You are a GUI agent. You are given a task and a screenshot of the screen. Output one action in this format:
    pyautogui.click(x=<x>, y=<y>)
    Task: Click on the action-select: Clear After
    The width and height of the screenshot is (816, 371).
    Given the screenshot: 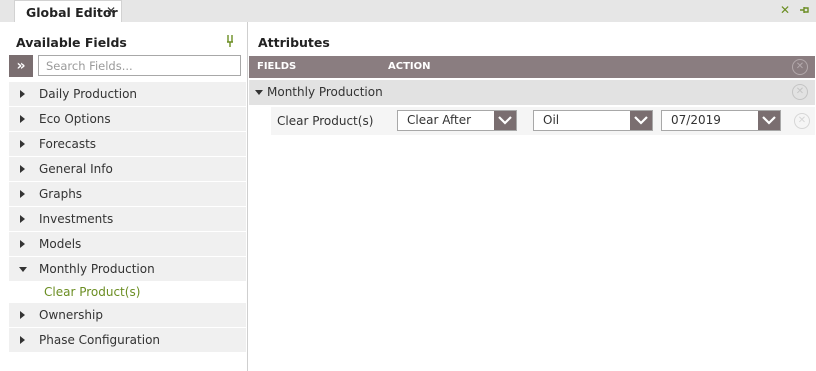 What is the action you would take?
    pyautogui.click(x=457, y=120)
    